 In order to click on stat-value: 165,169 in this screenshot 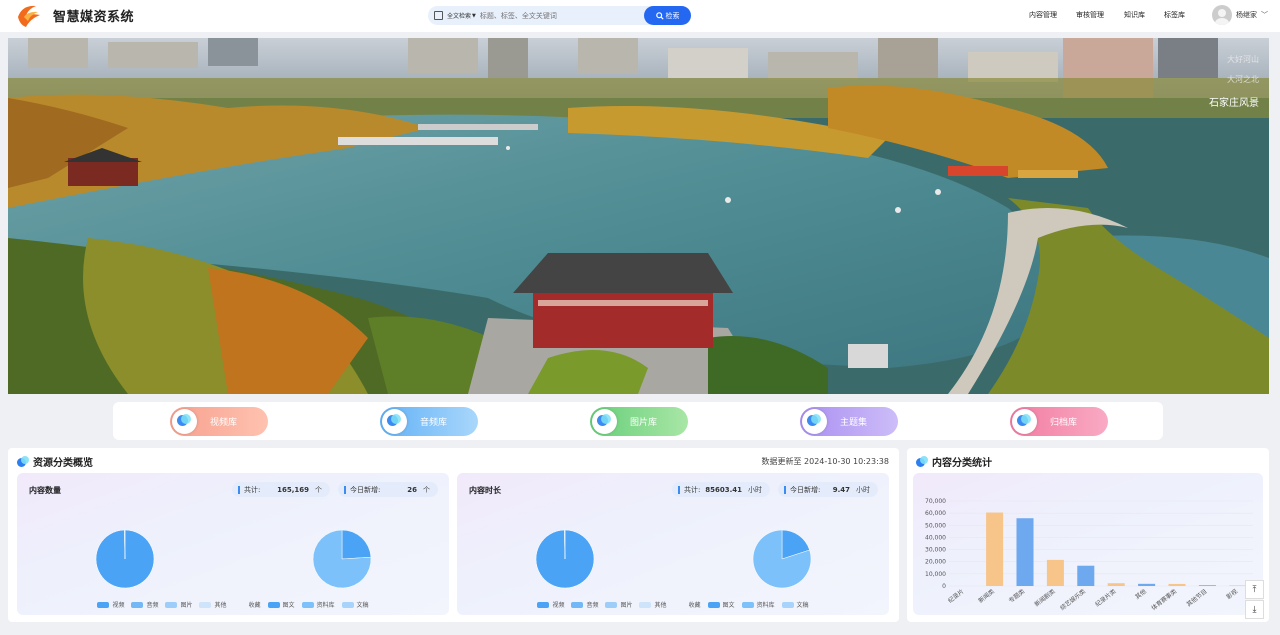, I will do `click(293, 489)`.